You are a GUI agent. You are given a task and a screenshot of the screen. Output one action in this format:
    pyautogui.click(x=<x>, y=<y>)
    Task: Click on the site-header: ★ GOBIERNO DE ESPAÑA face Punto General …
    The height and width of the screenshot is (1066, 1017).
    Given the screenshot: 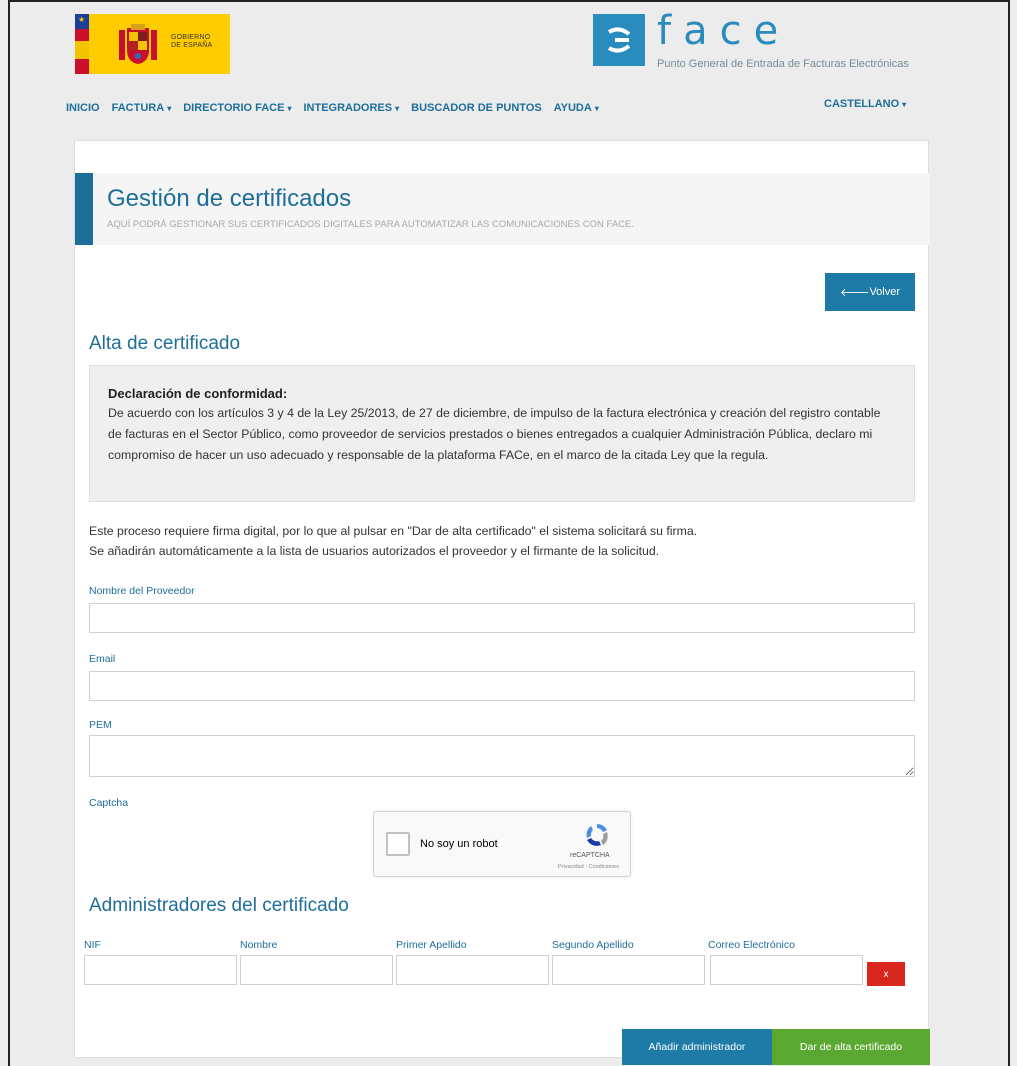 What is the action you would take?
    pyautogui.click(x=509, y=79)
    